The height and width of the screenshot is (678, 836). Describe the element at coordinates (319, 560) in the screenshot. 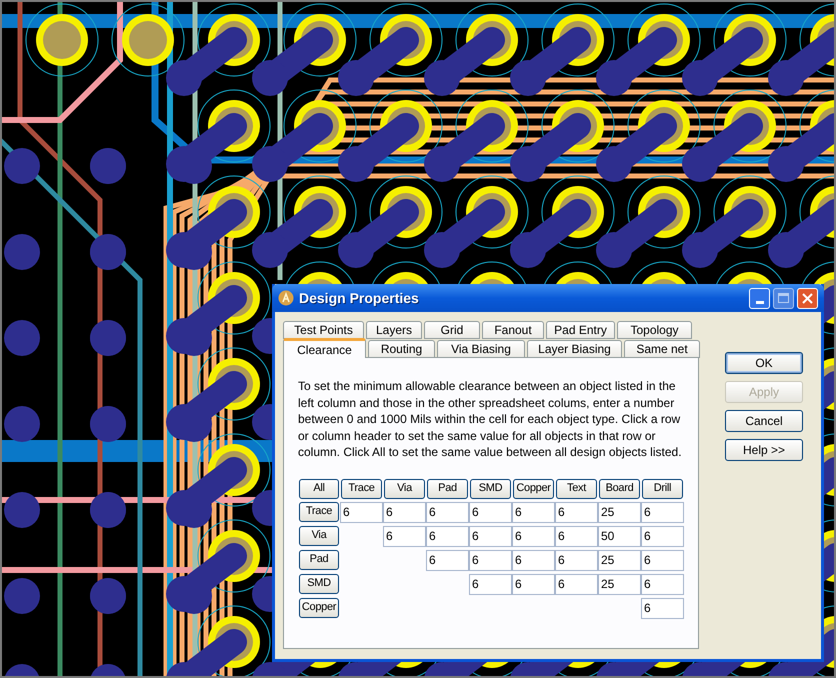

I see `row-header-button: Pad` at that location.